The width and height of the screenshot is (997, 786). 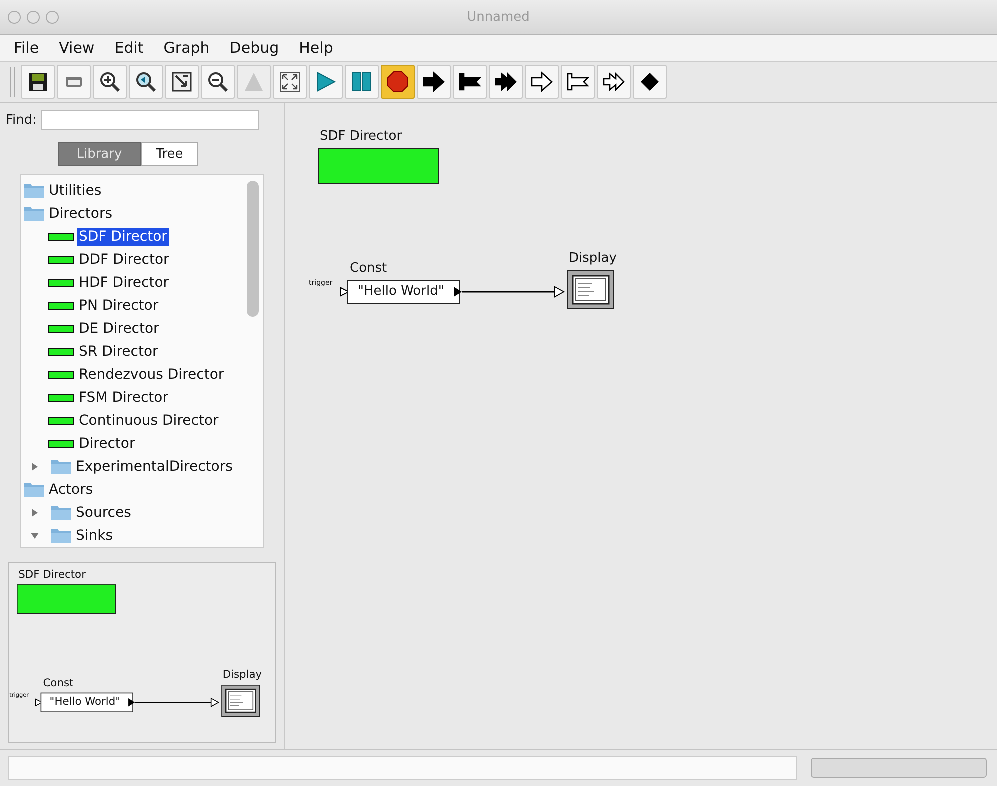 I want to click on zoom-in-icon, so click(x=110, y=82).